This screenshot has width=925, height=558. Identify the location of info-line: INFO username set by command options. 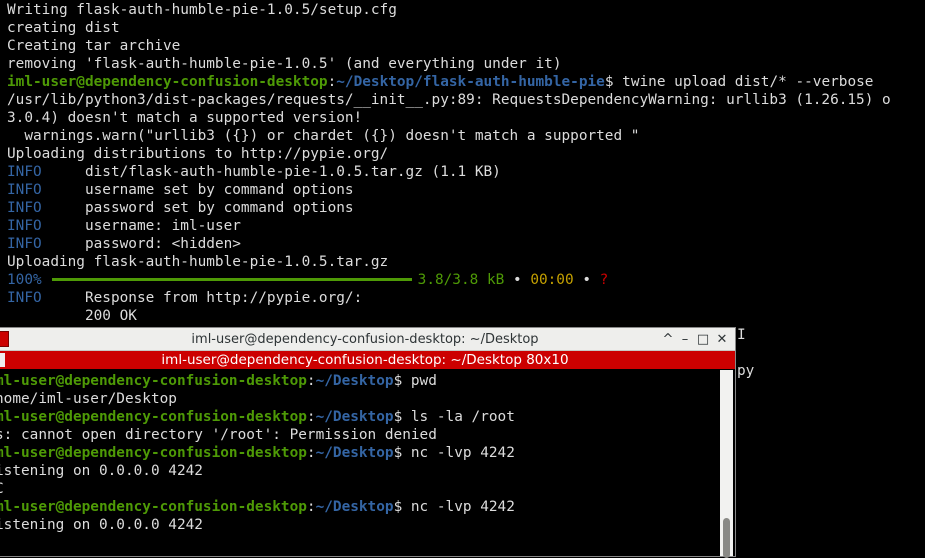
(180, 190).